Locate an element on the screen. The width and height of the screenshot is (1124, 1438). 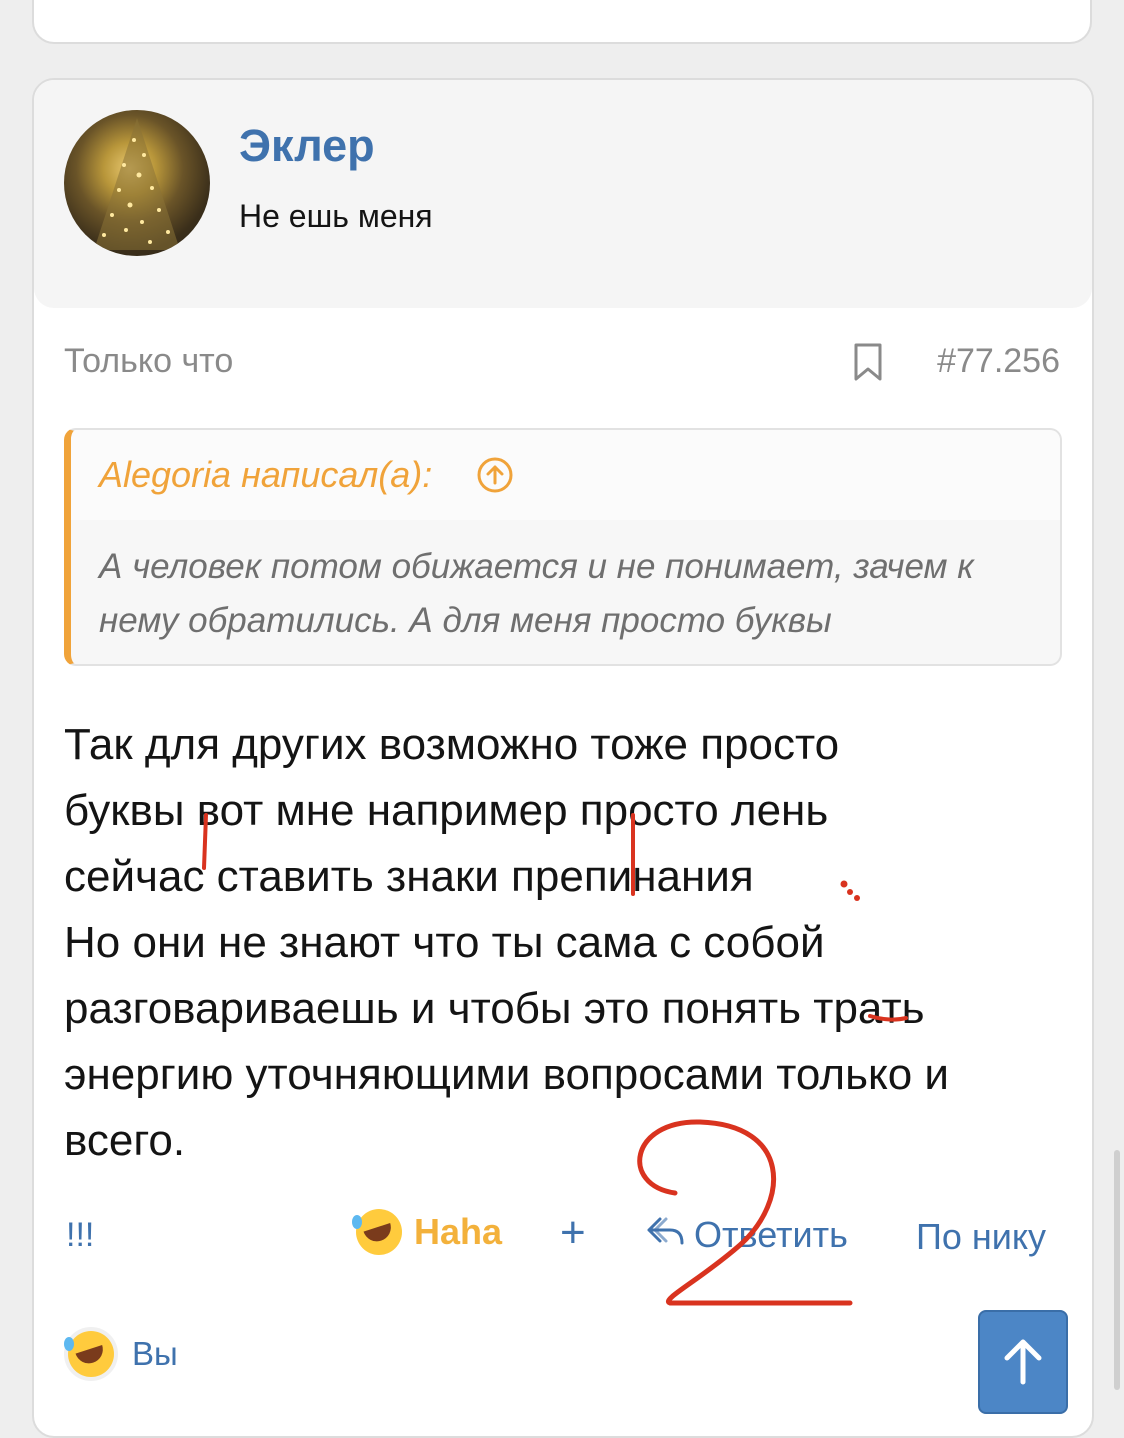
add-reaction-button: + is located at coordinates (573, 1233).